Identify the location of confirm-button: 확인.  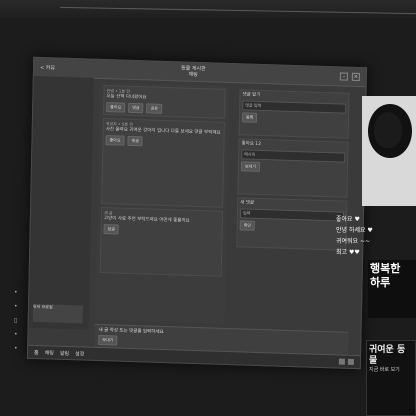
(247, 225).